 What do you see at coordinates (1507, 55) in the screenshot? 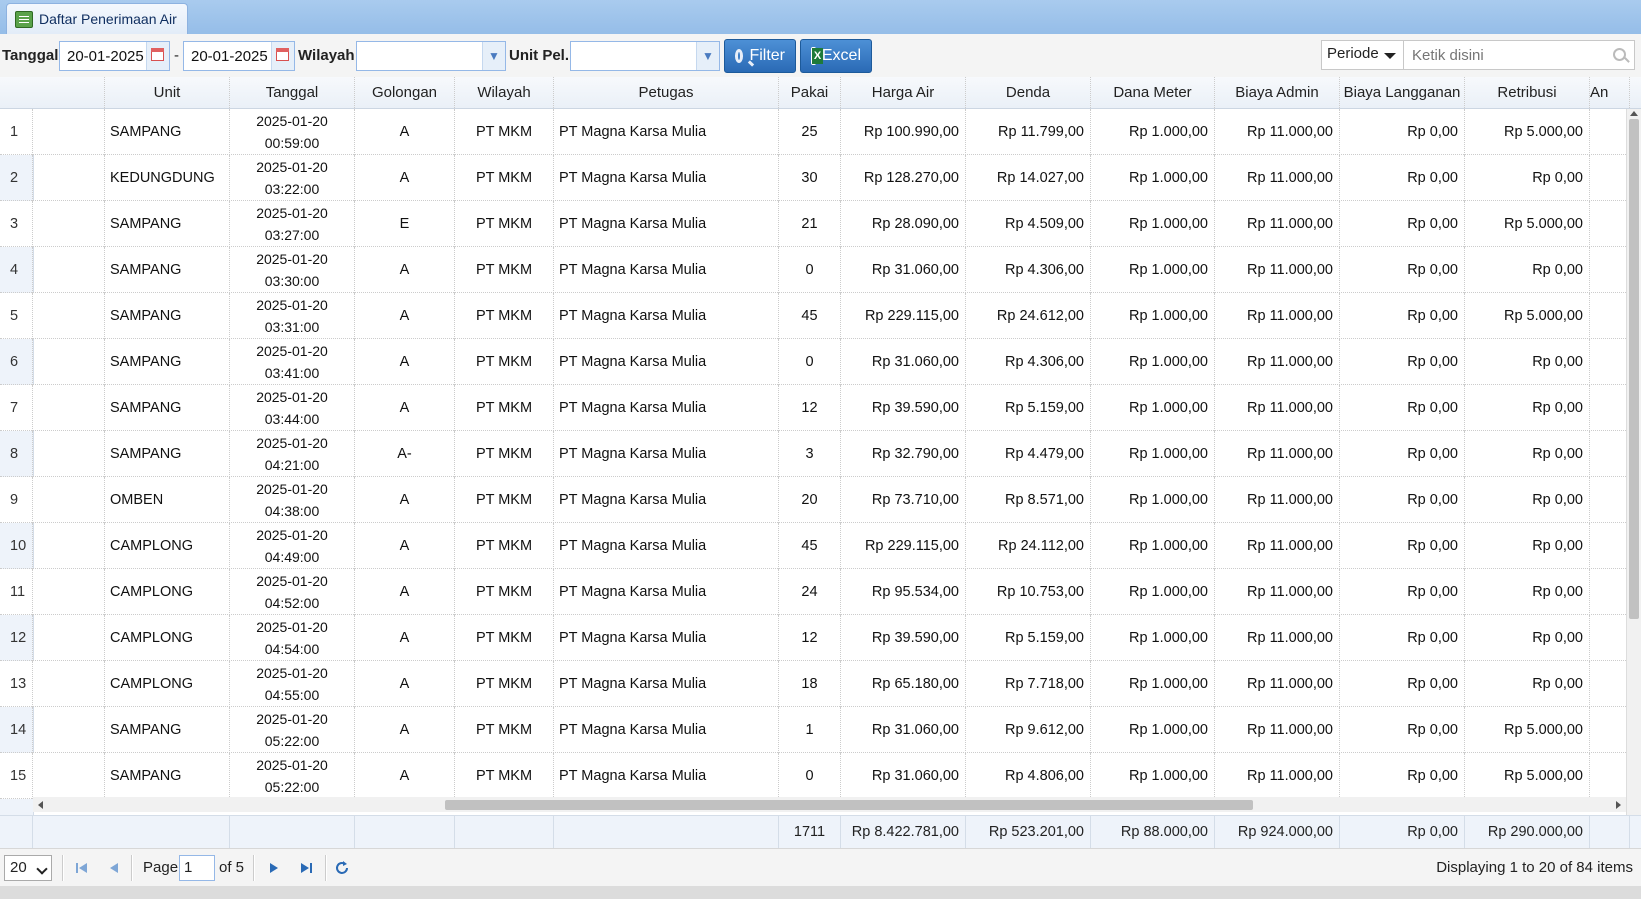
I see `search-input` at bounding box center [1507, 55].